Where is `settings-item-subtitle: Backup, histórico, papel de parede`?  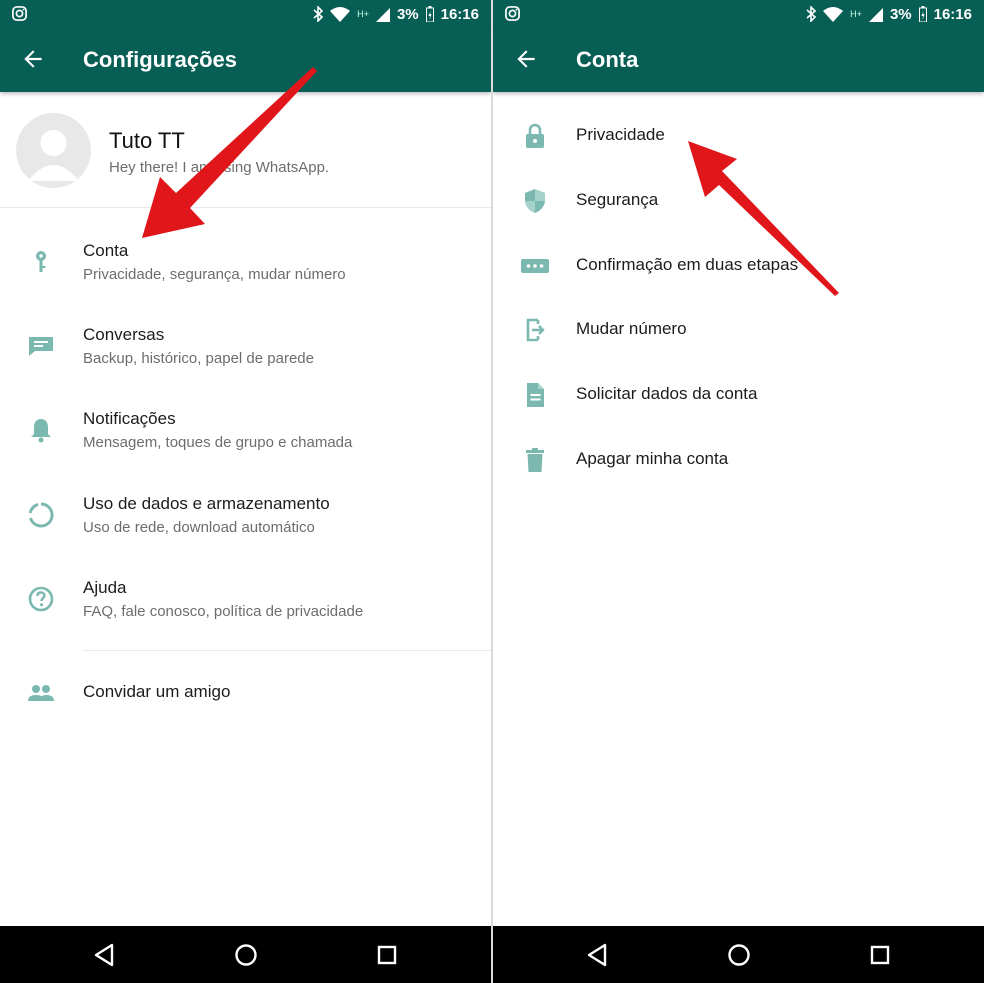 settings-item-subtitle: Backup, histórico, papel de parede is located at coordinates (198, 358).